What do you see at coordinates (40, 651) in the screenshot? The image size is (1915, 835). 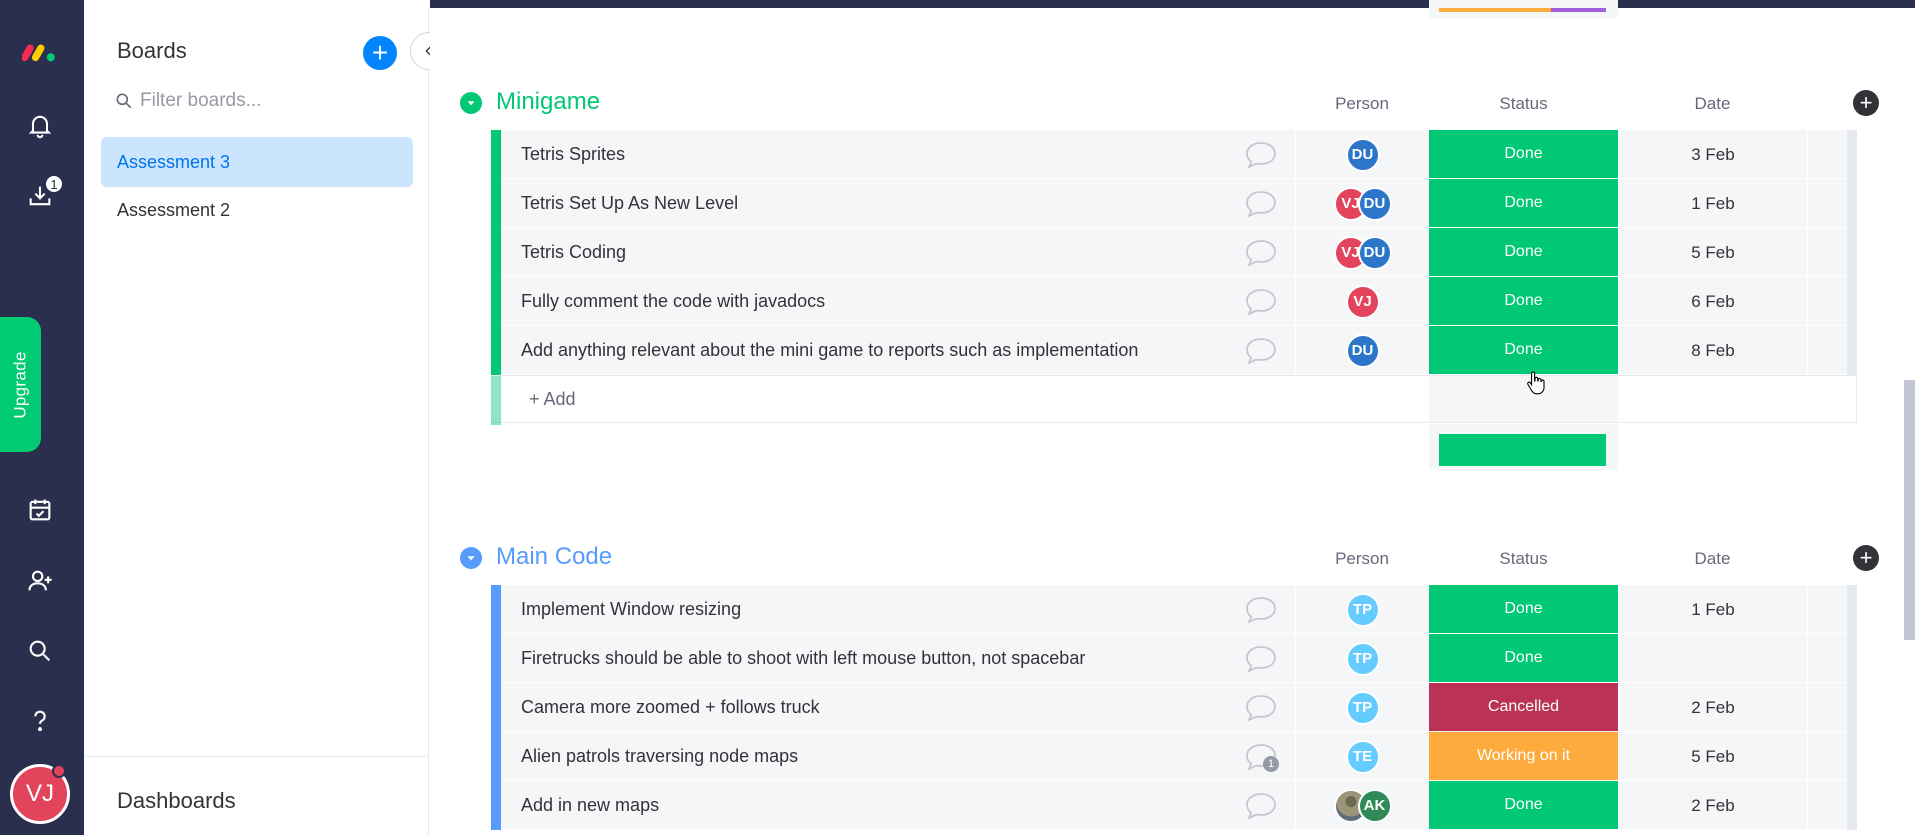 I see `search-icon` at bounding box center [40, 651].